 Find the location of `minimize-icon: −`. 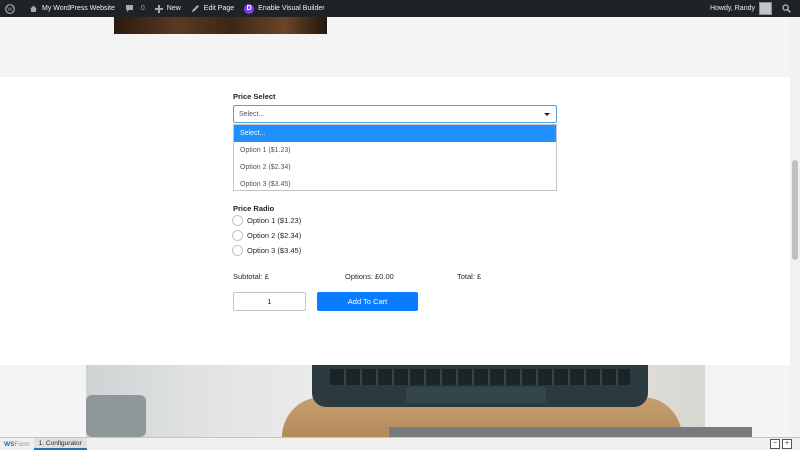

minimize-icon: − is located at coordinates (775, 444).